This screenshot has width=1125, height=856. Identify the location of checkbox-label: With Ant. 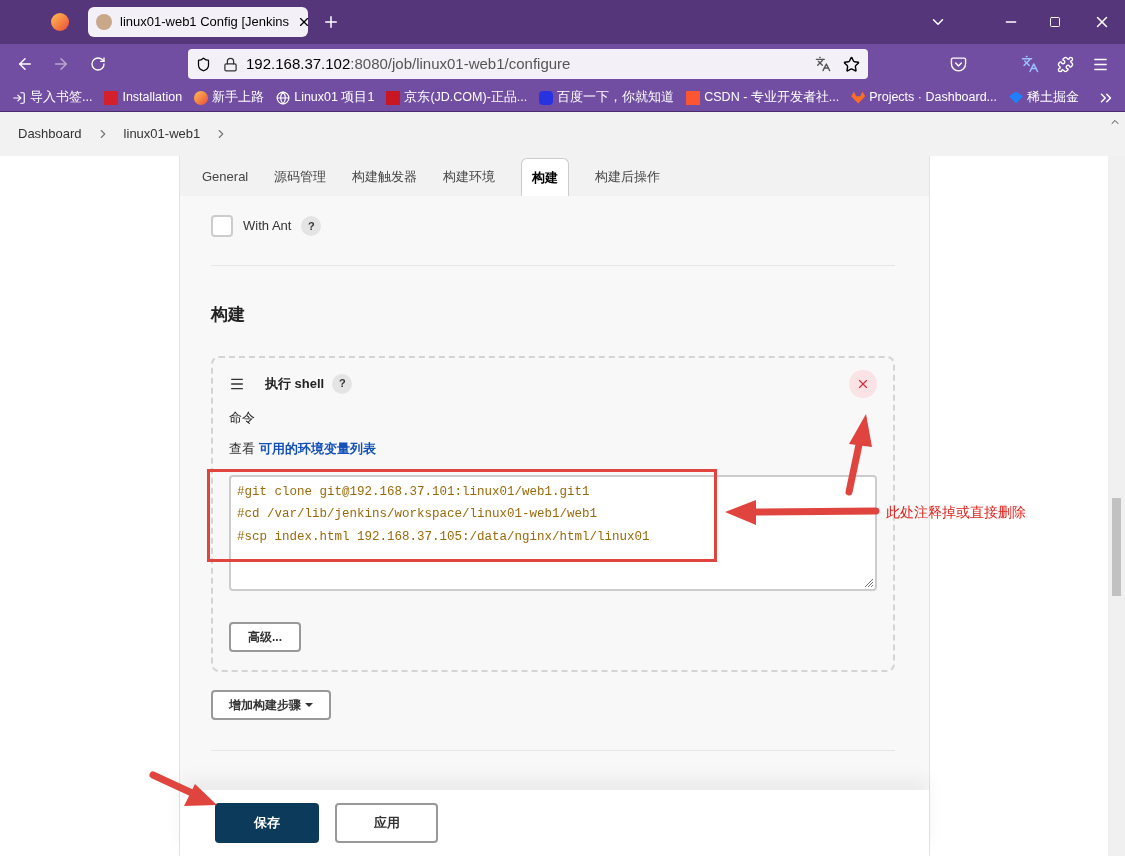
(267, 226).